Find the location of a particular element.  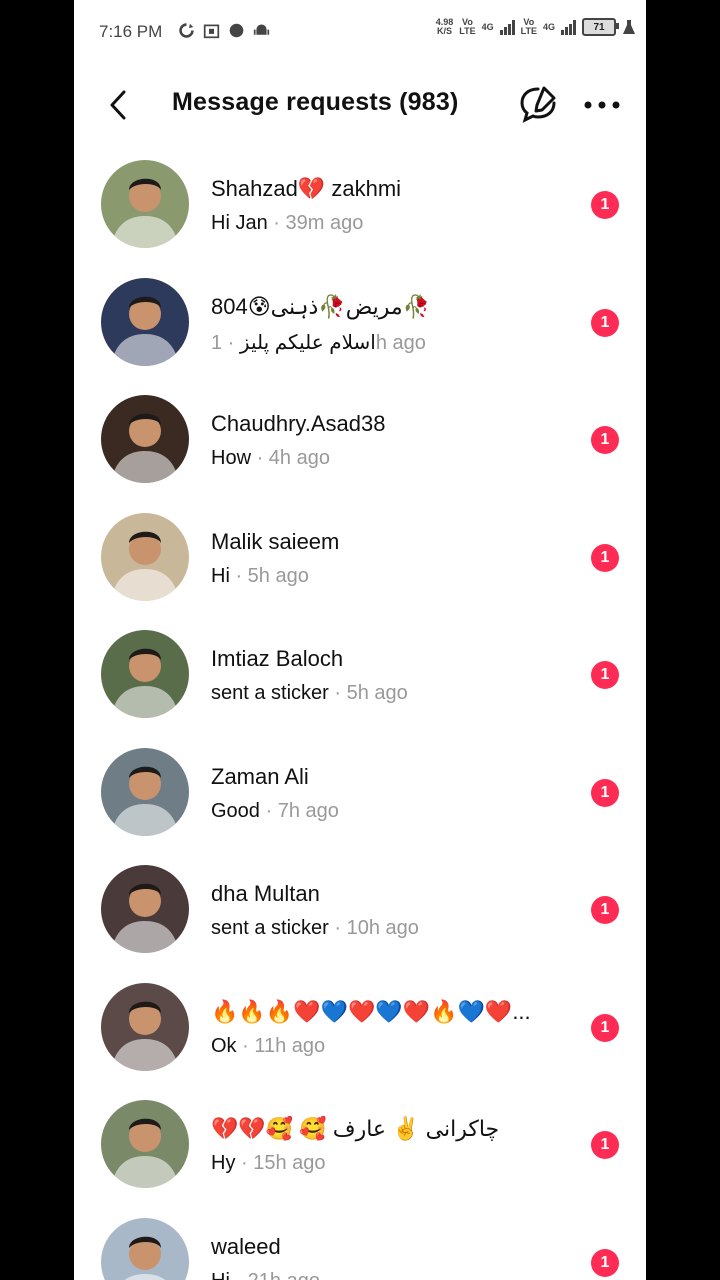

request-sender-name: waleed is located at coordinates (246, 1246).